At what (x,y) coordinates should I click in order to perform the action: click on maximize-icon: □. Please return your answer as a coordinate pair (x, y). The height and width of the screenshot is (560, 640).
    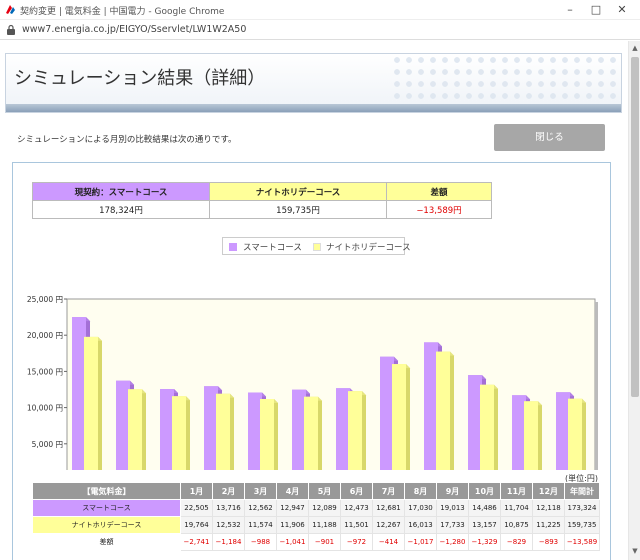
    Looking at the image, I should click on (596, 10).